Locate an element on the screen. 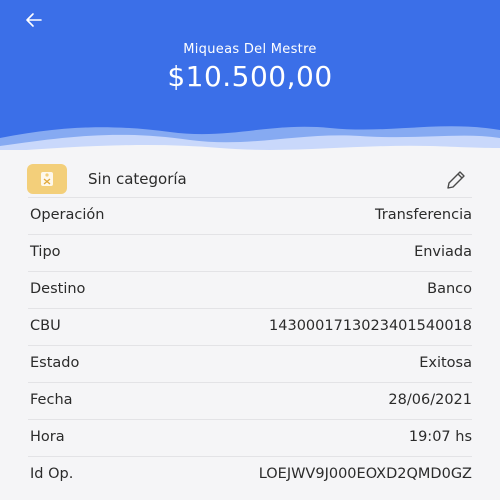 This screenshot has height=500, width=500. detail-value: Transferencia is located at coordinates (423, 215).